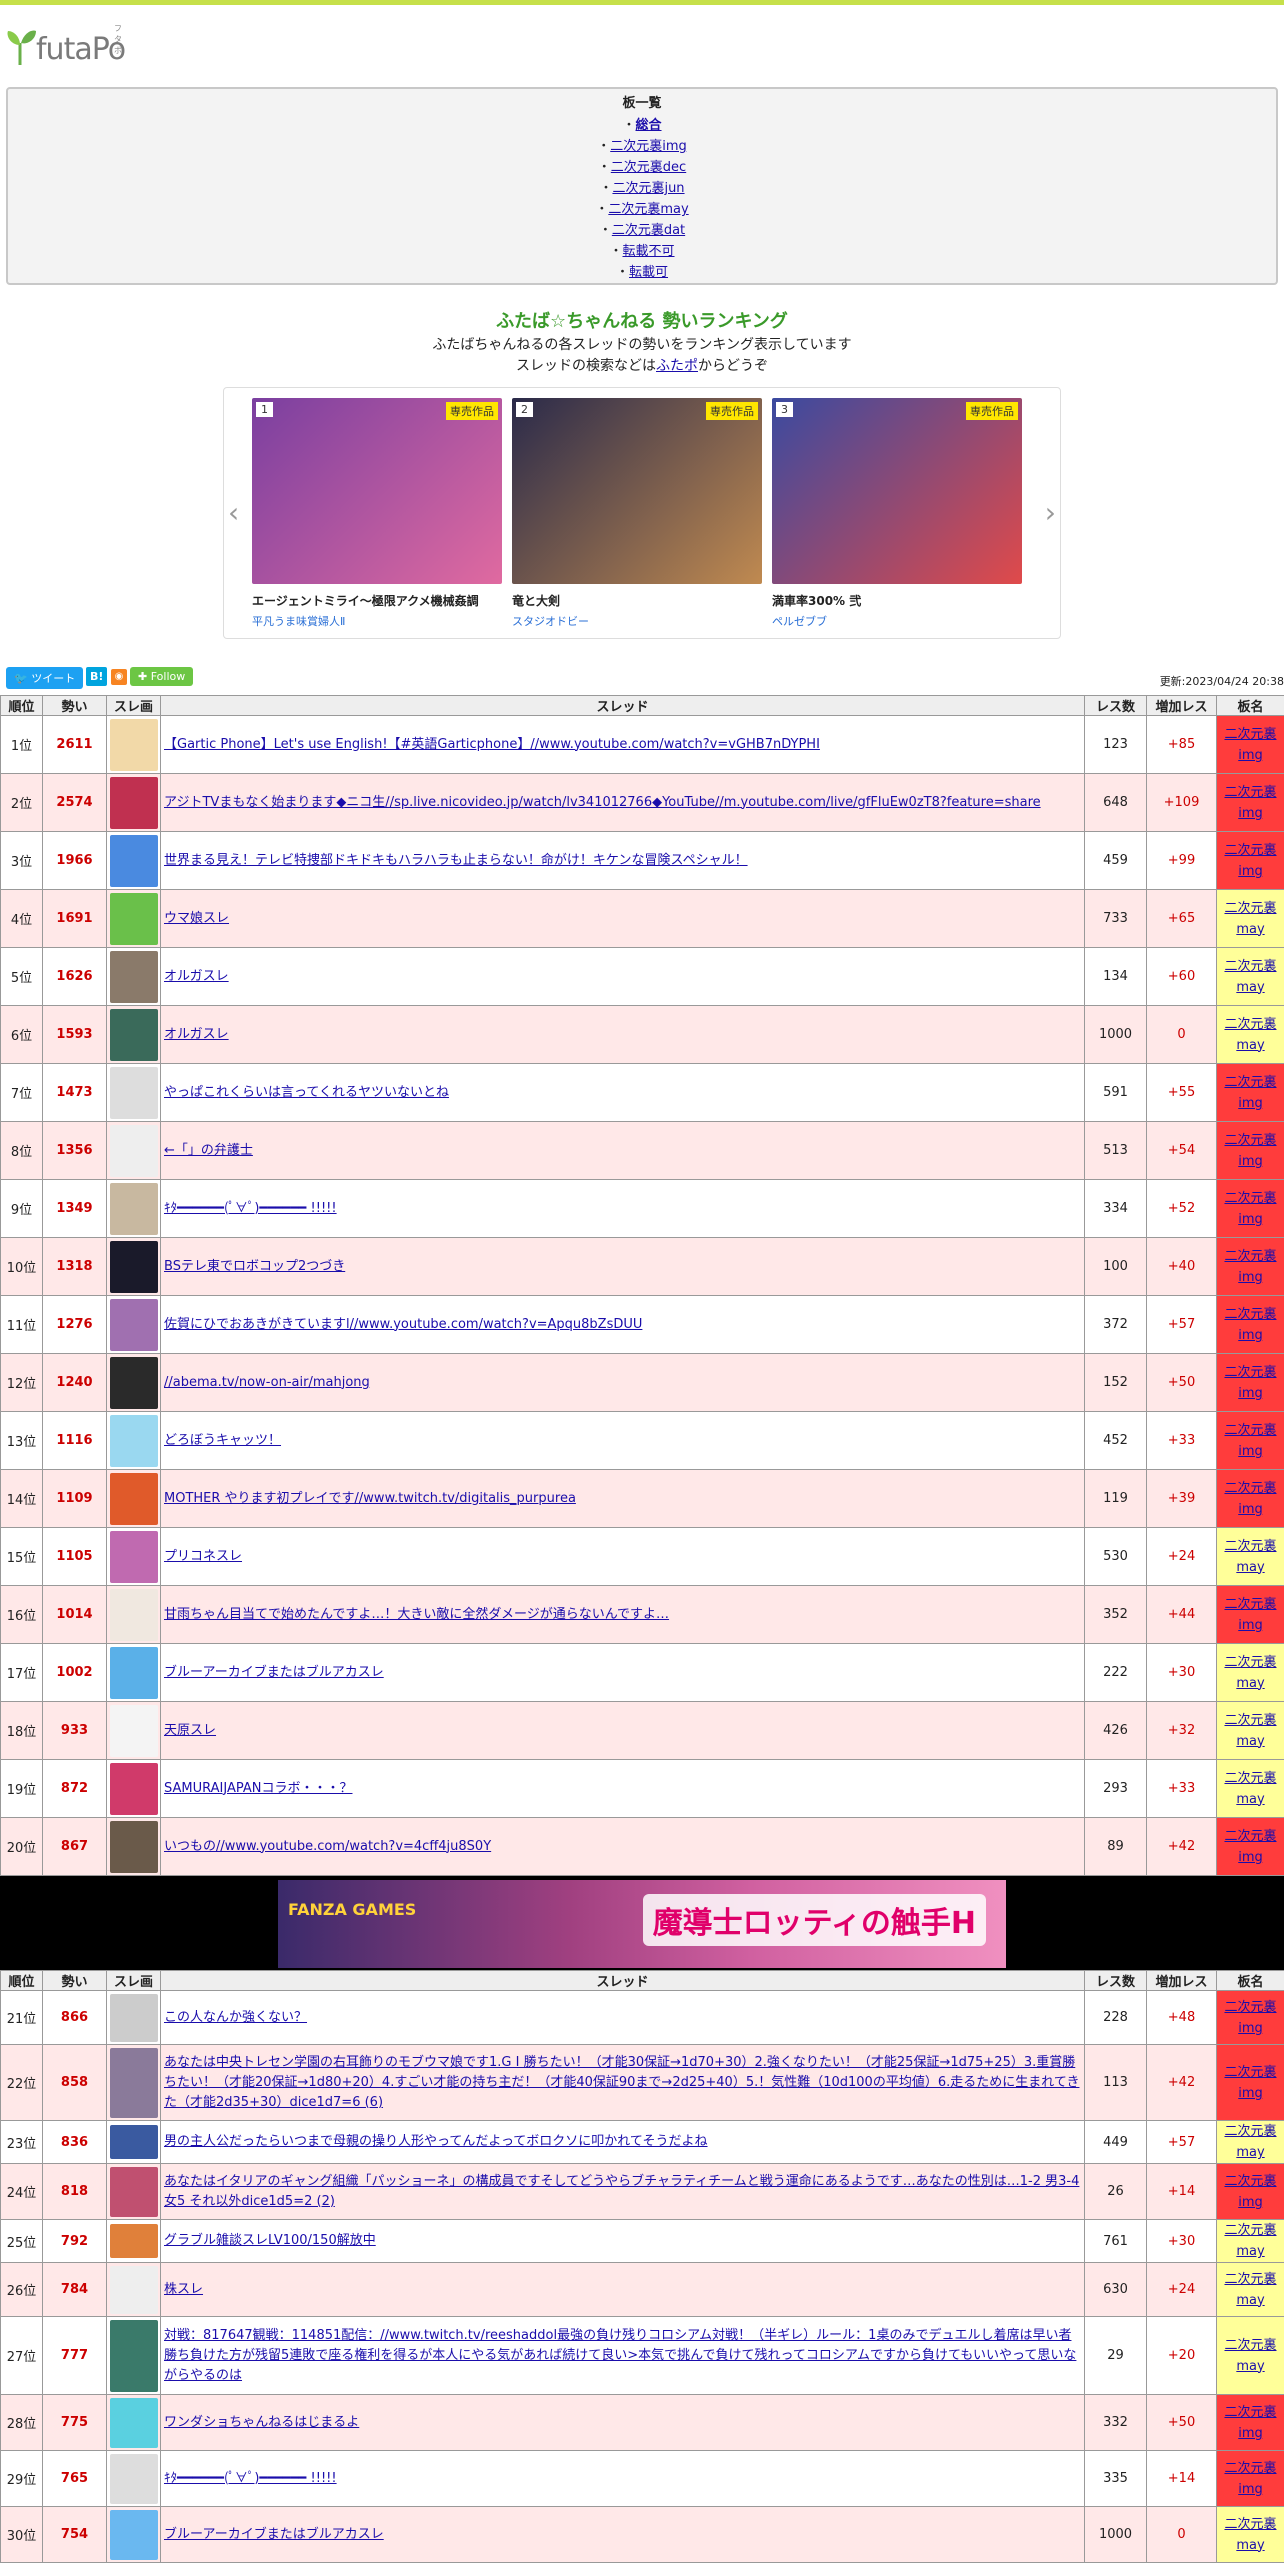  What do you see at coordinates (208, 1150) in the screenshot?
I see `thread-link: ←「」の弁護士` at bounding box center [208, 1150].